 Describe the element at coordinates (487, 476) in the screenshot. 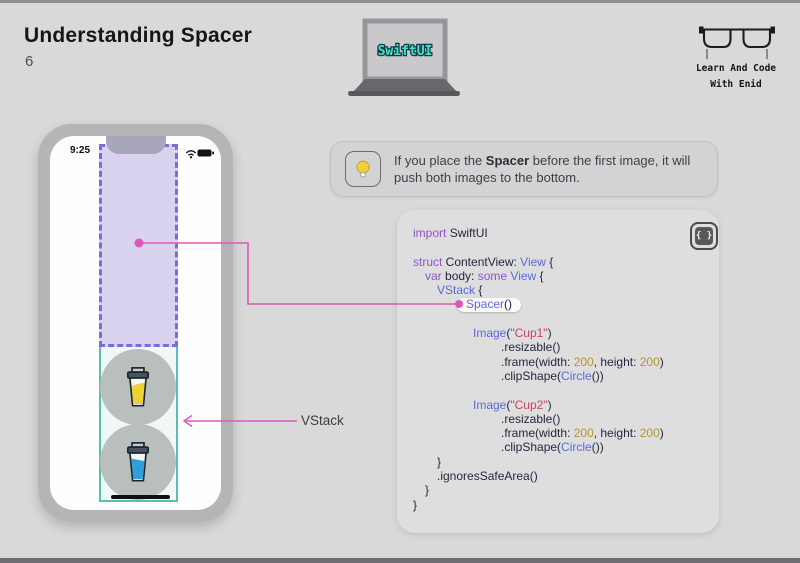

I see `code-token: .ignoresSafeArea()` at that location.